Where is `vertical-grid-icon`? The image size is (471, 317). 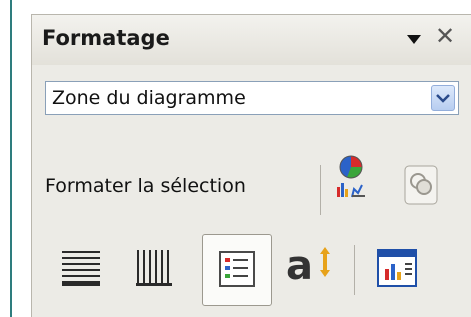
vertical-grid-icon is located at coordinates (154, 270).